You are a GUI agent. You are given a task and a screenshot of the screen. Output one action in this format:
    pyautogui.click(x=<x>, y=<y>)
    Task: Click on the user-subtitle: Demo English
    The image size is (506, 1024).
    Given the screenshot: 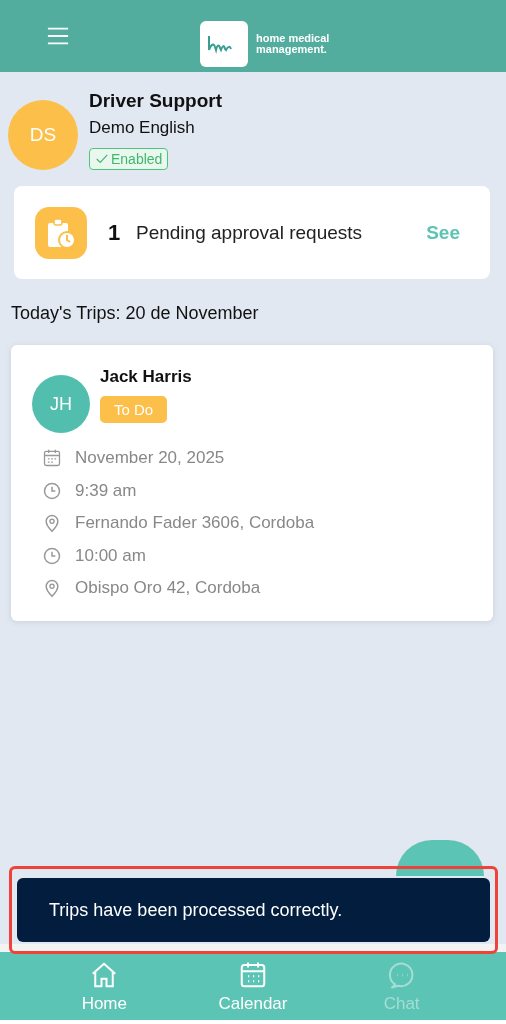 What is the action you would take?
    pyautogui.click(x=142, y=128)
    